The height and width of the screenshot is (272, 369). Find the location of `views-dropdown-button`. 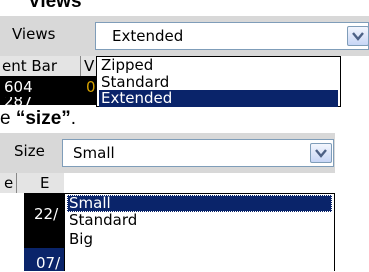

views-dropdown-button is located at coordinates (358, 36).